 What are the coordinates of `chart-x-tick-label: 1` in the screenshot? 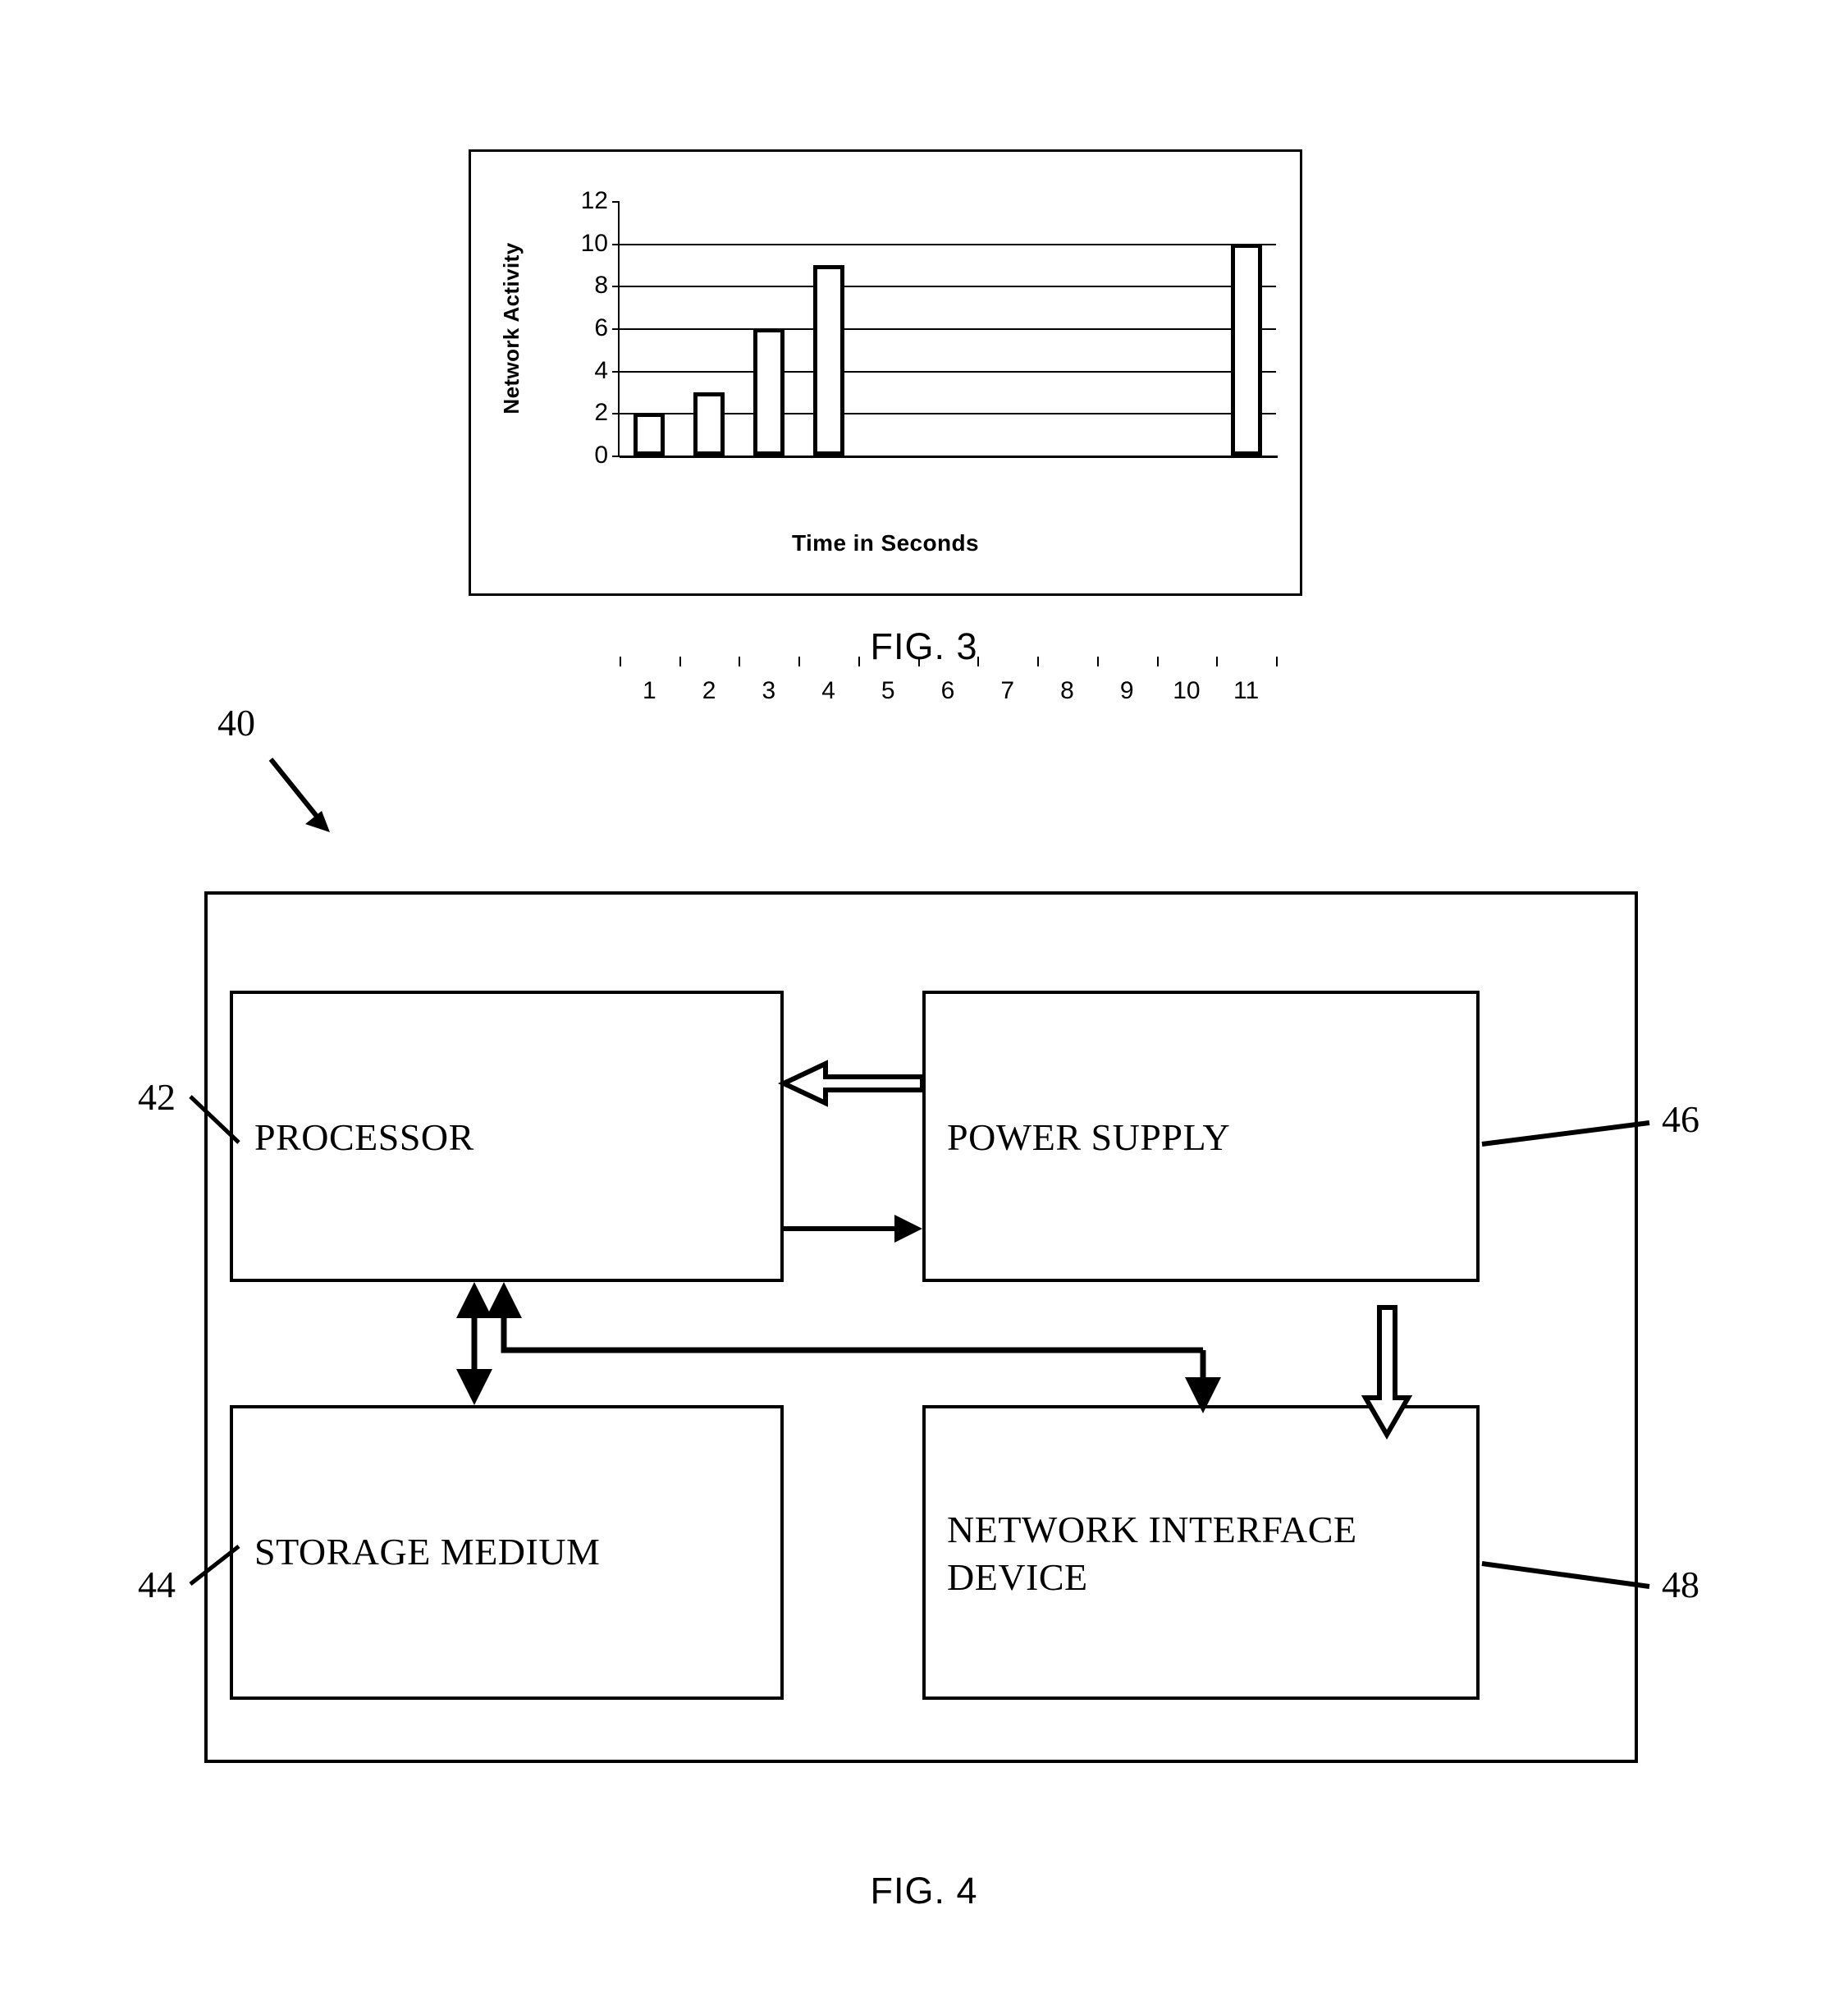 It's located at (650, 691).